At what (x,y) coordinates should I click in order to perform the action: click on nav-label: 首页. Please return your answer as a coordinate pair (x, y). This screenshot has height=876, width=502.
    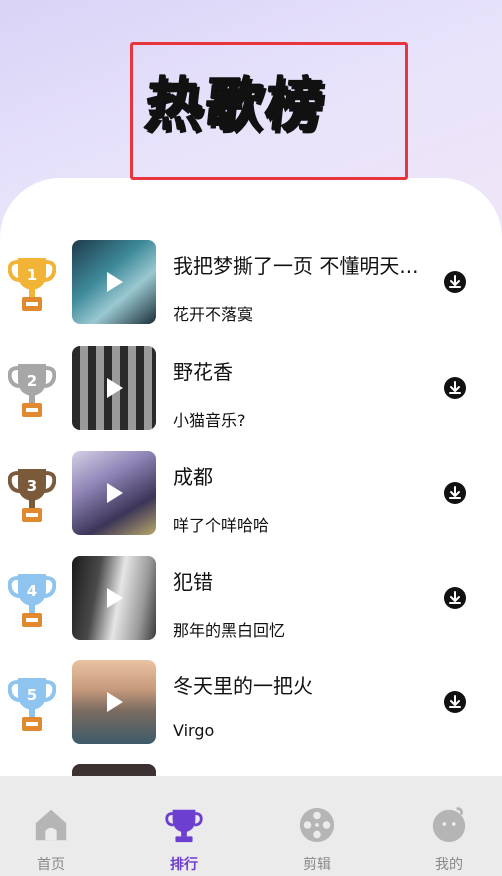
    Looking at the image, I should click on (51, 865).